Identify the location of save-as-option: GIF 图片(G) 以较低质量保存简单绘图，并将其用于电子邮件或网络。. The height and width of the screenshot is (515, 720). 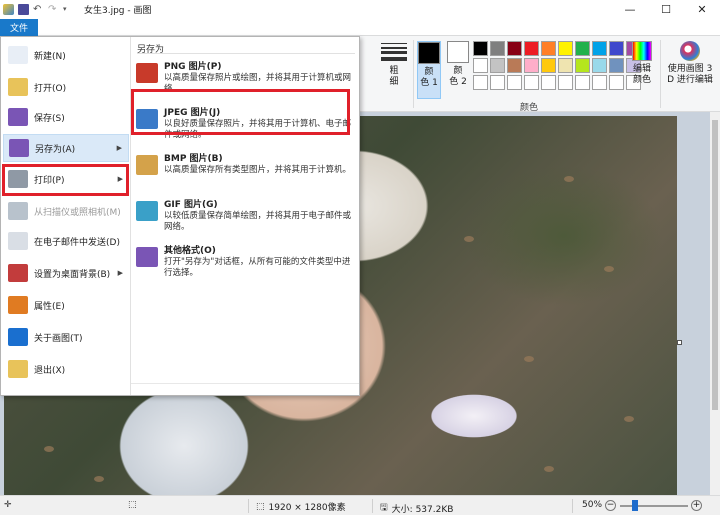
(246, 216).